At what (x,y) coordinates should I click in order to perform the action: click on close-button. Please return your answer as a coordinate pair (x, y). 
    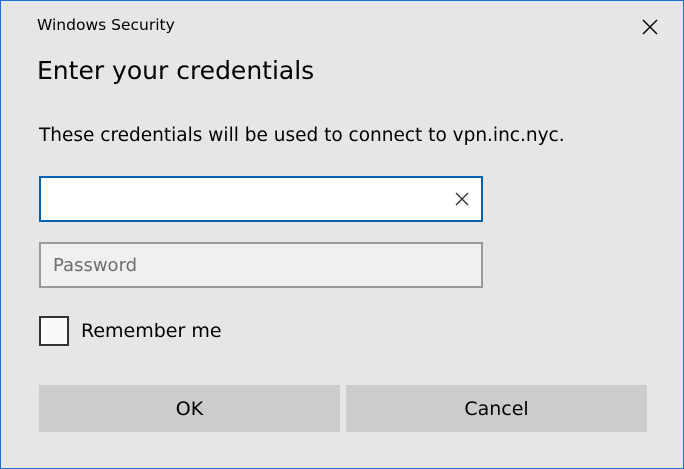
    Looking at the image, I should click on (650, 27).